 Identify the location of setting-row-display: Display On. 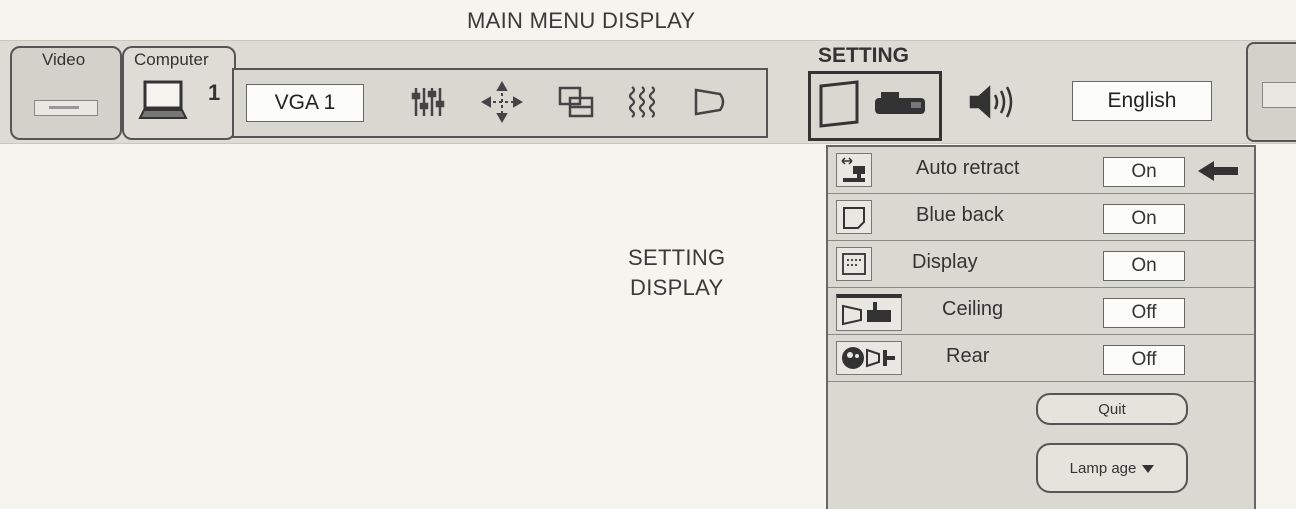
(1041, 264).